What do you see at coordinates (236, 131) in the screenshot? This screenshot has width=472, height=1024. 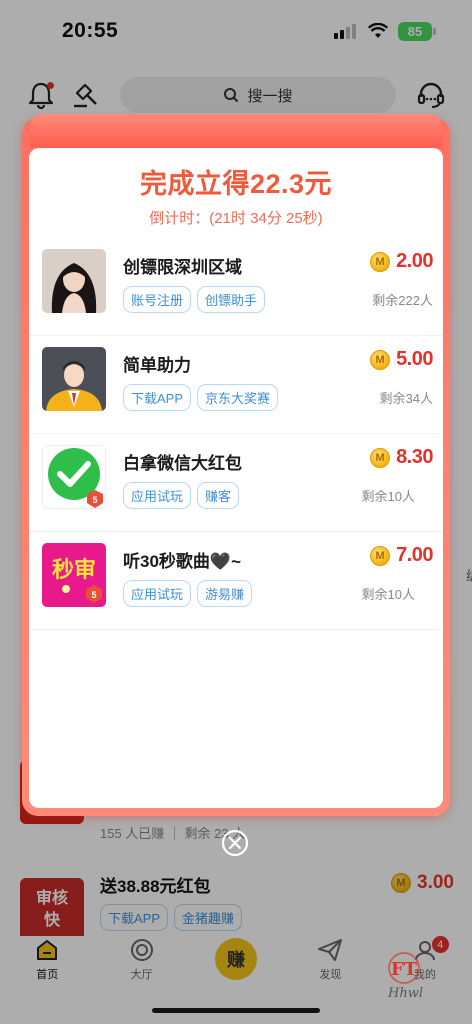 I see `popup-cap` at bounding box center [236, 131].